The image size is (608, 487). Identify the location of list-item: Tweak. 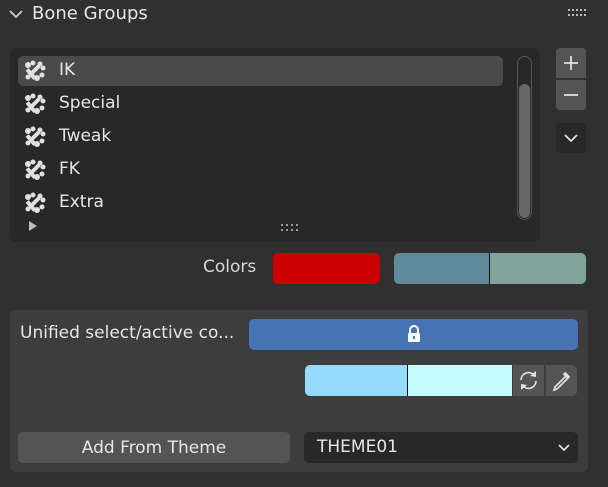
(260, 137).